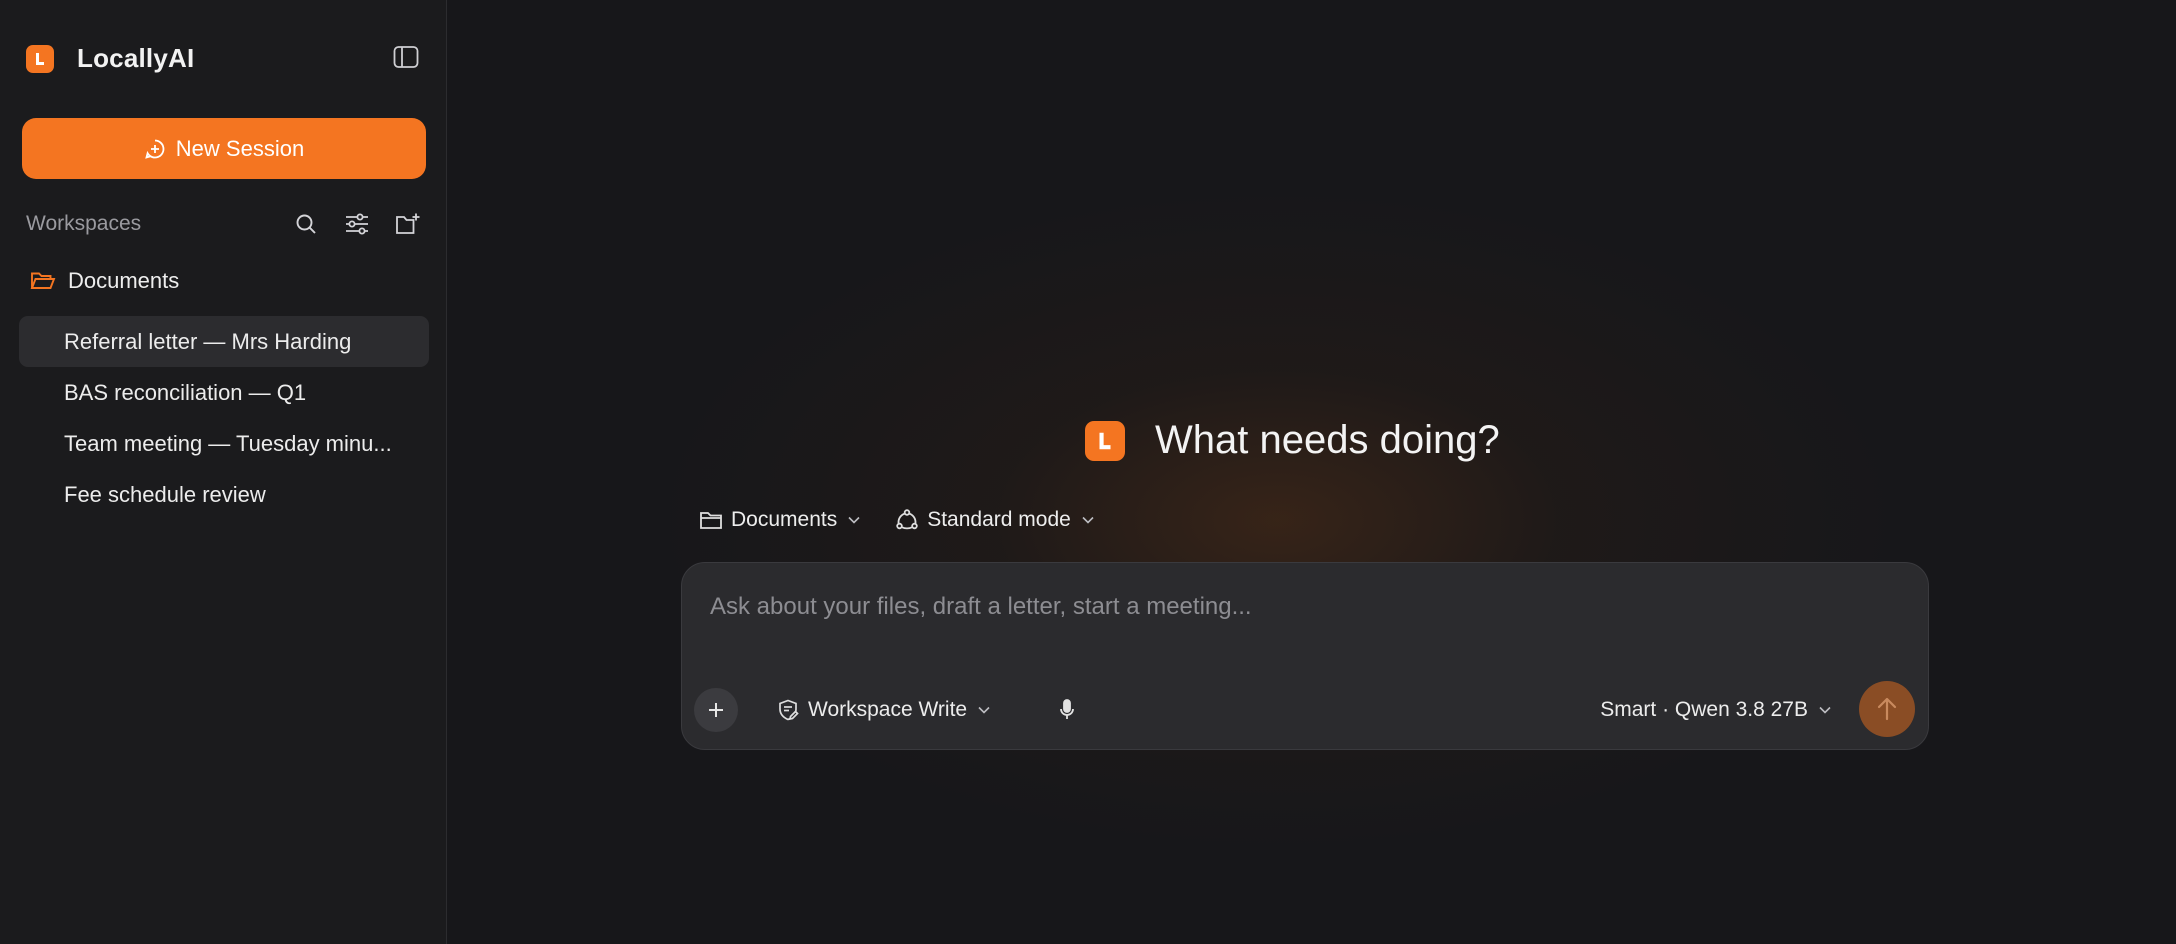 This screenshot has height=944, width=2176. What do you see at coordinates (155, 149) in the screenshot?
I see `new-chat-icon` at bounding box center [155, 149].